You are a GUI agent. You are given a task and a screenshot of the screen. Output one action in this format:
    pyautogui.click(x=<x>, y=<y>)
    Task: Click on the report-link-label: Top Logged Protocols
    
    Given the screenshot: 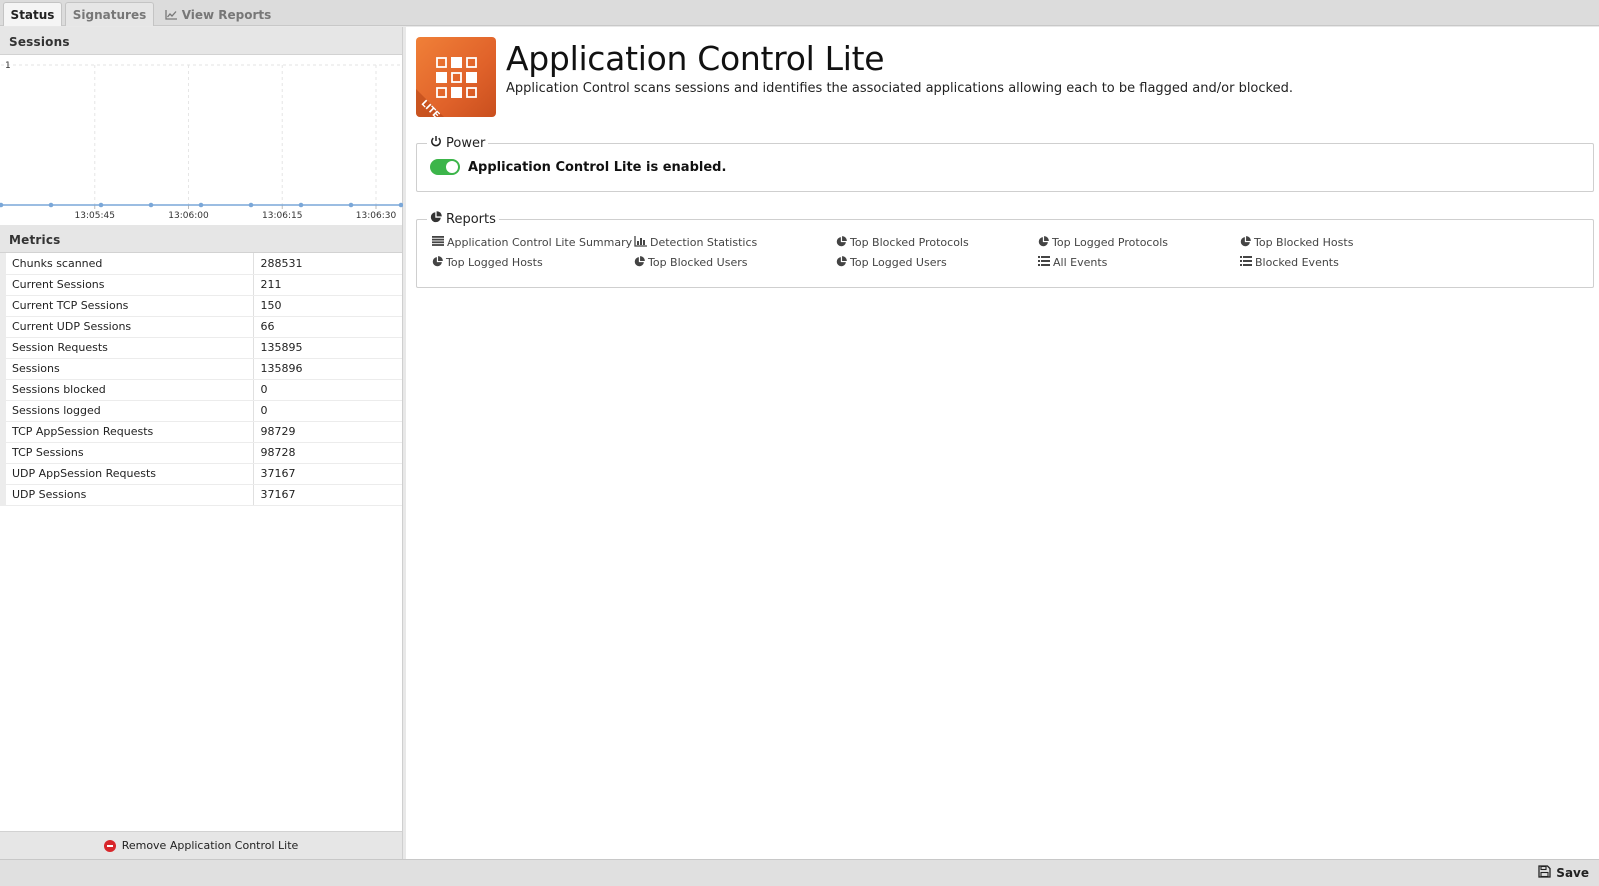 What is the action you would take?
    pyautogui.click(x=1110, y=242)
    